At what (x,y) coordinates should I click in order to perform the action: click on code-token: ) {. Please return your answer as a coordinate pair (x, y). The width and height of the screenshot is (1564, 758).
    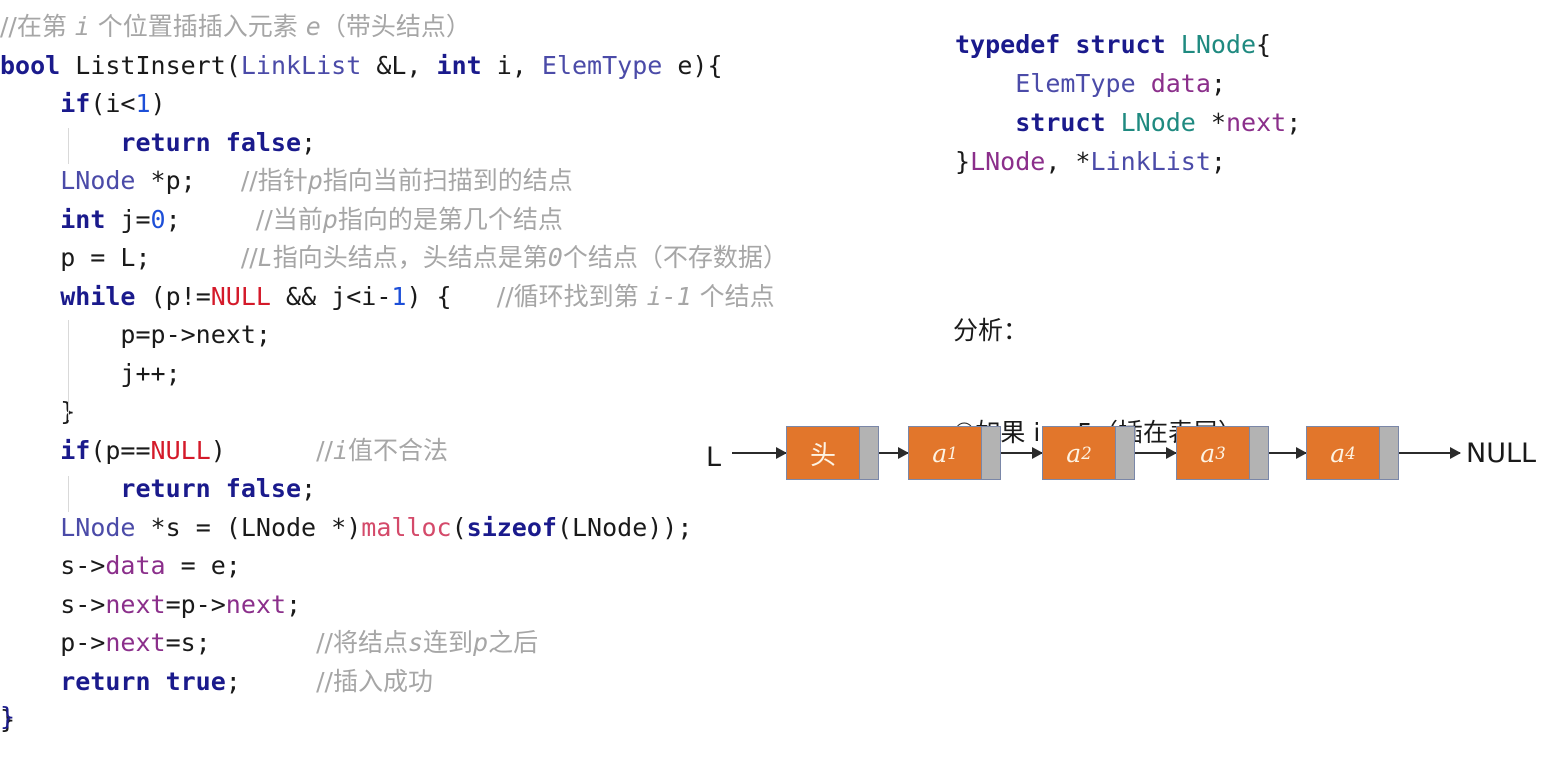
    Looking at the image, I should click on (451, 296).